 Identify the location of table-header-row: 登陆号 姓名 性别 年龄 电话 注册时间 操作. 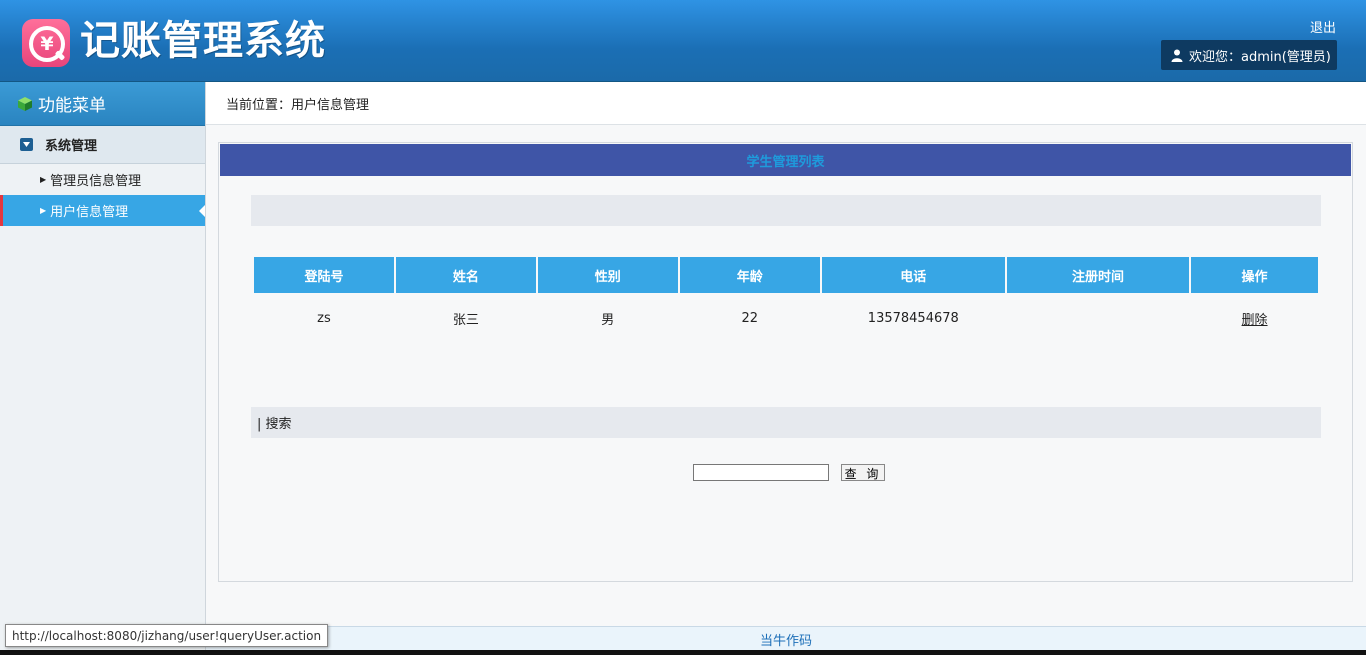
(786, 275).